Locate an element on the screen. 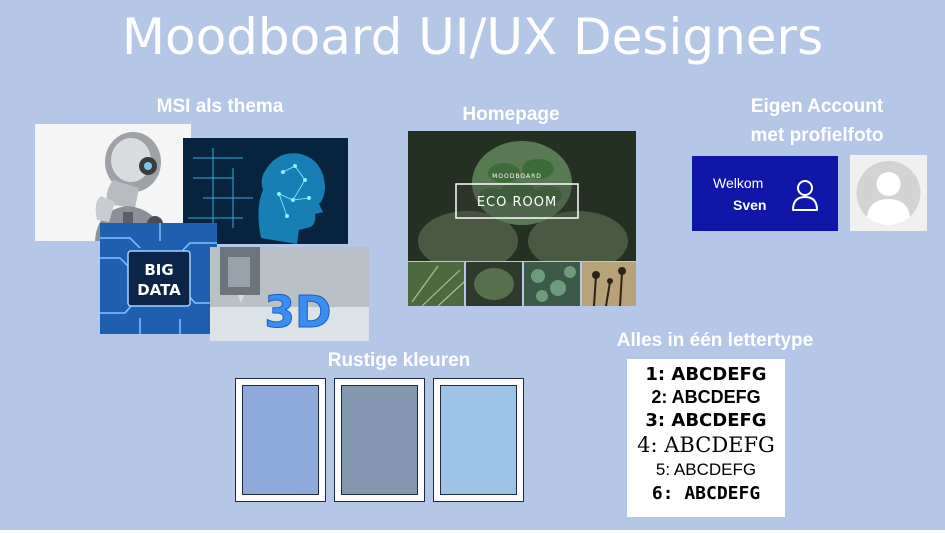  font-sample-6: 6: ABCDEFG is located at coordinates (706, 493).